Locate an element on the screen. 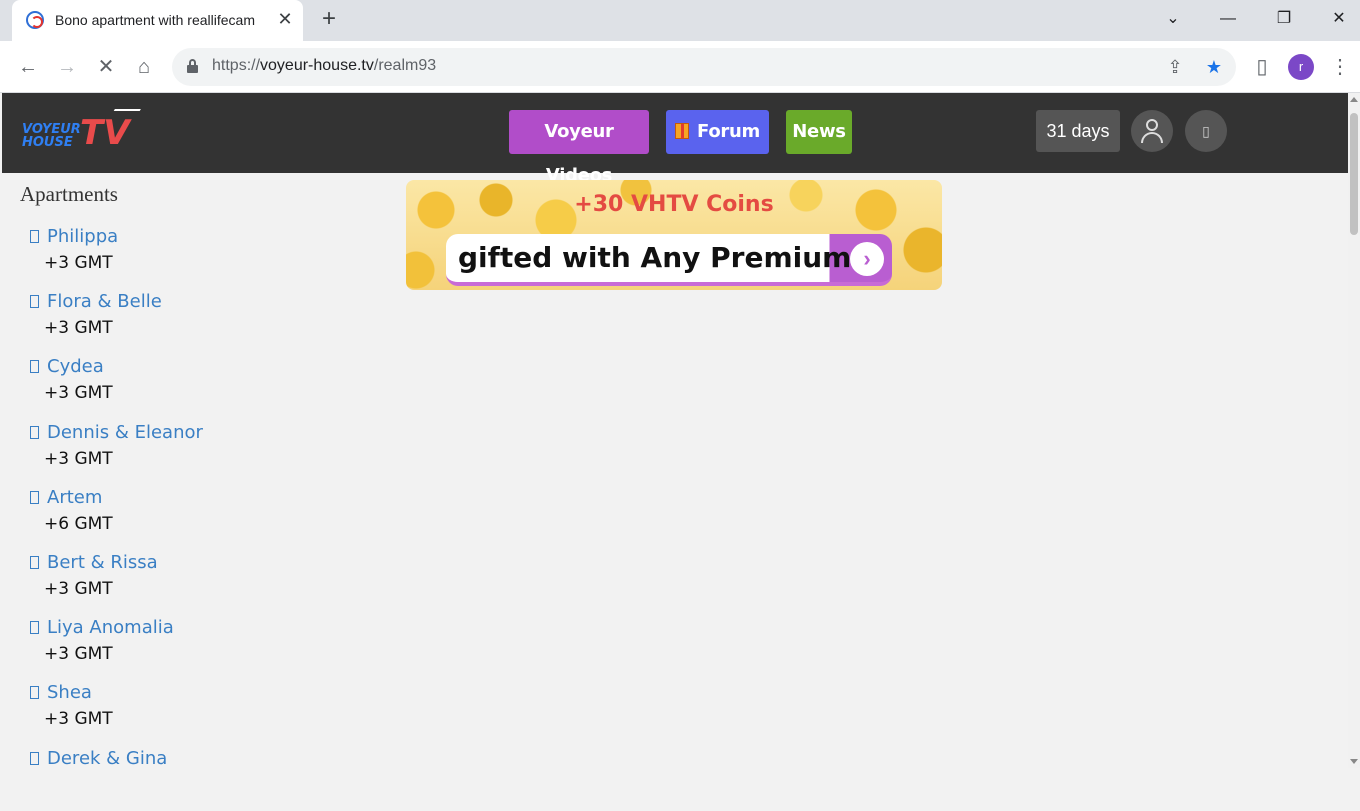  voyeur-videos-button: Voyeur Videos is located at coordinates (579, 148).